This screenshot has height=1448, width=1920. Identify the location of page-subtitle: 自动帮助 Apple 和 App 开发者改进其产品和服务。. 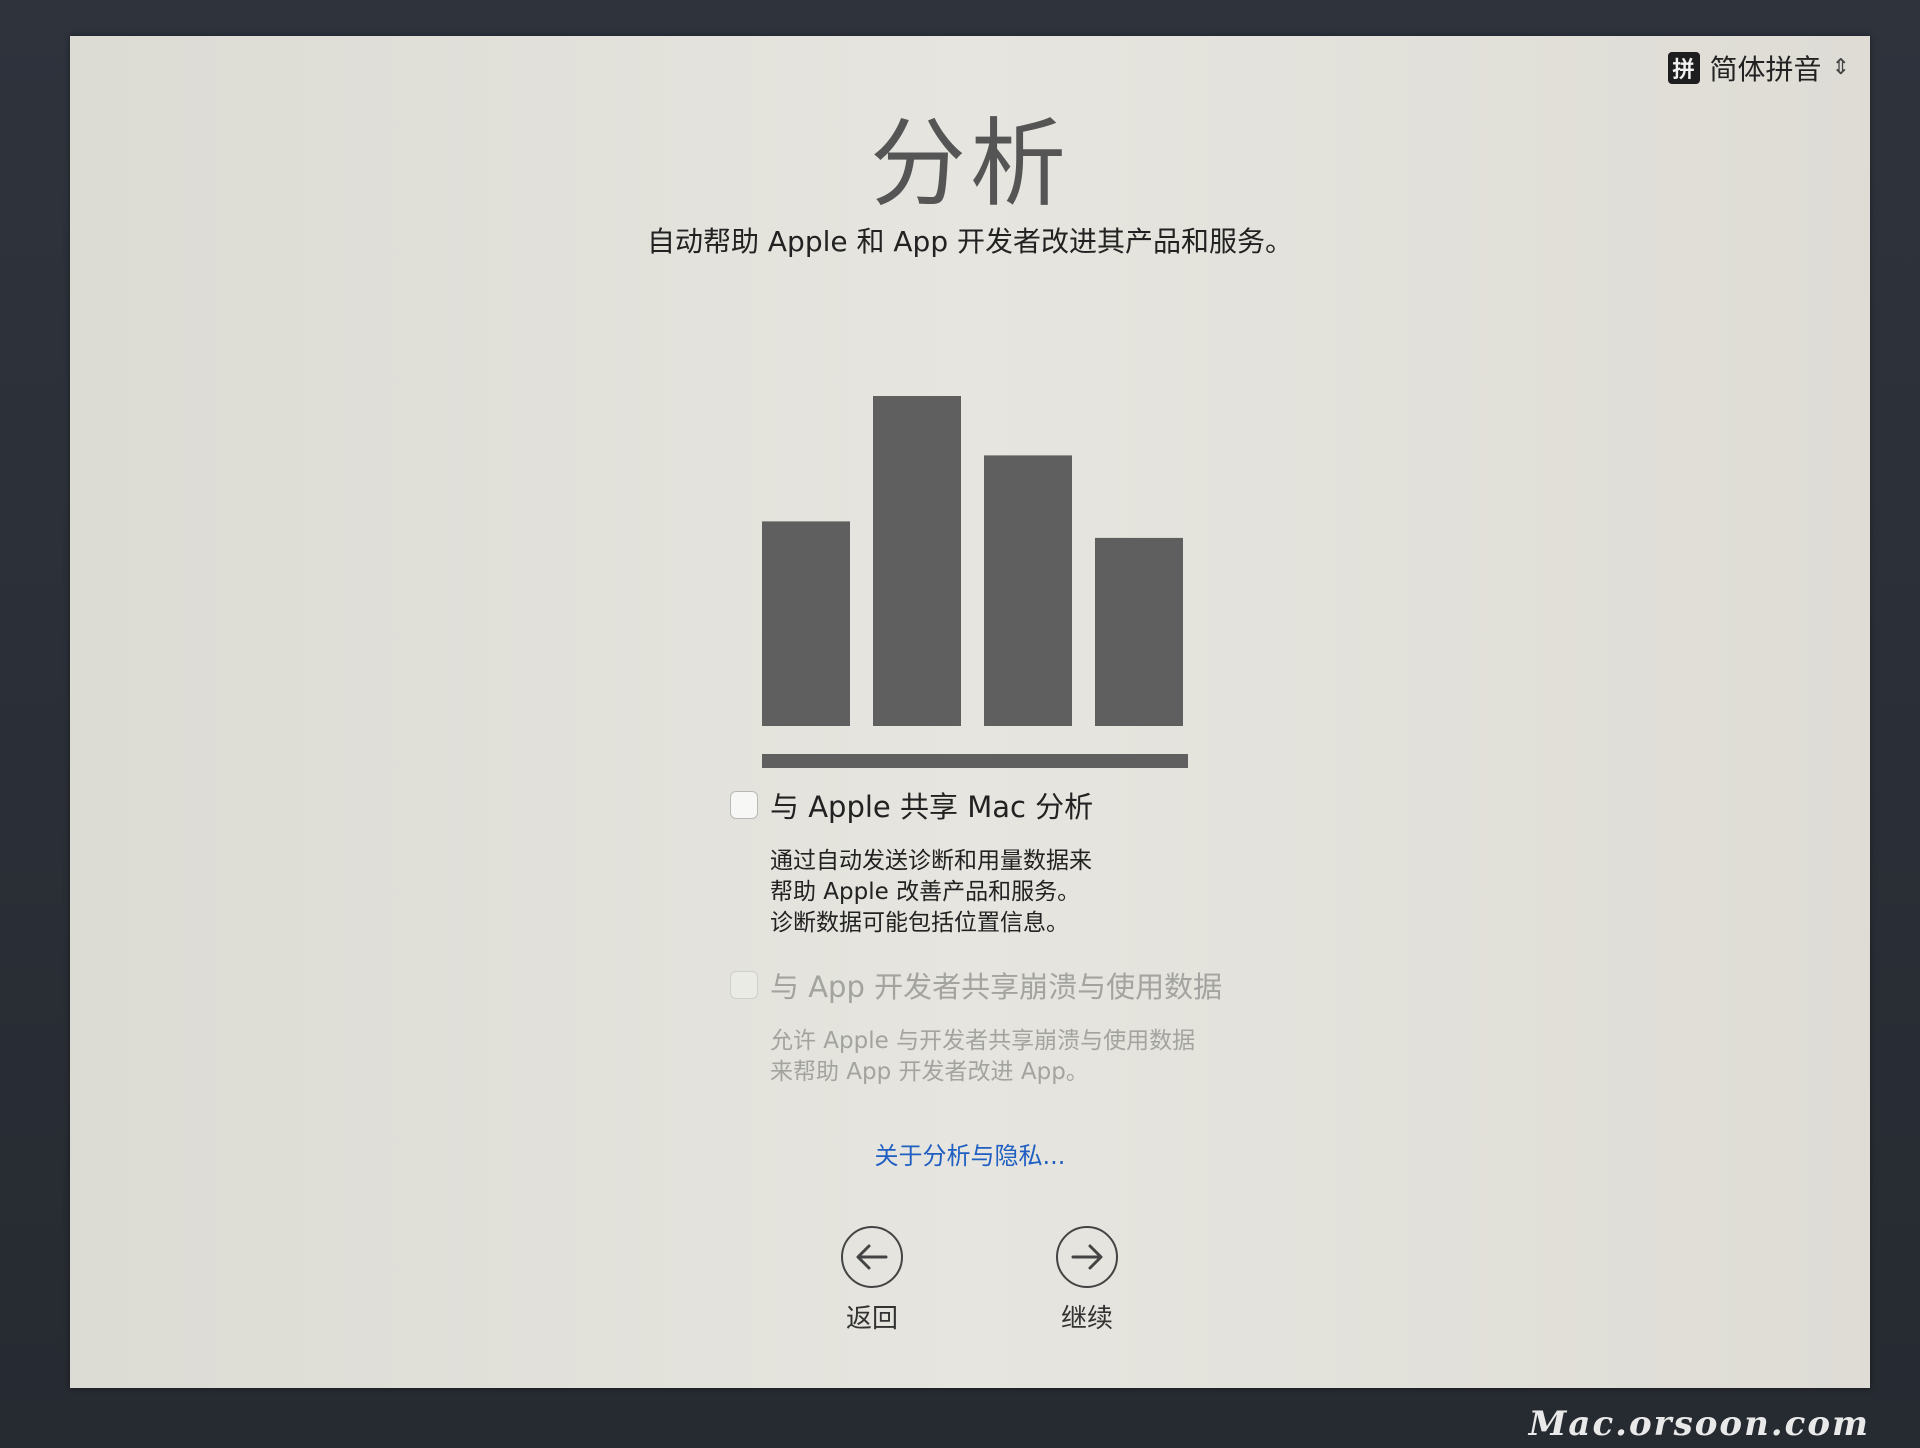
(969, 241).